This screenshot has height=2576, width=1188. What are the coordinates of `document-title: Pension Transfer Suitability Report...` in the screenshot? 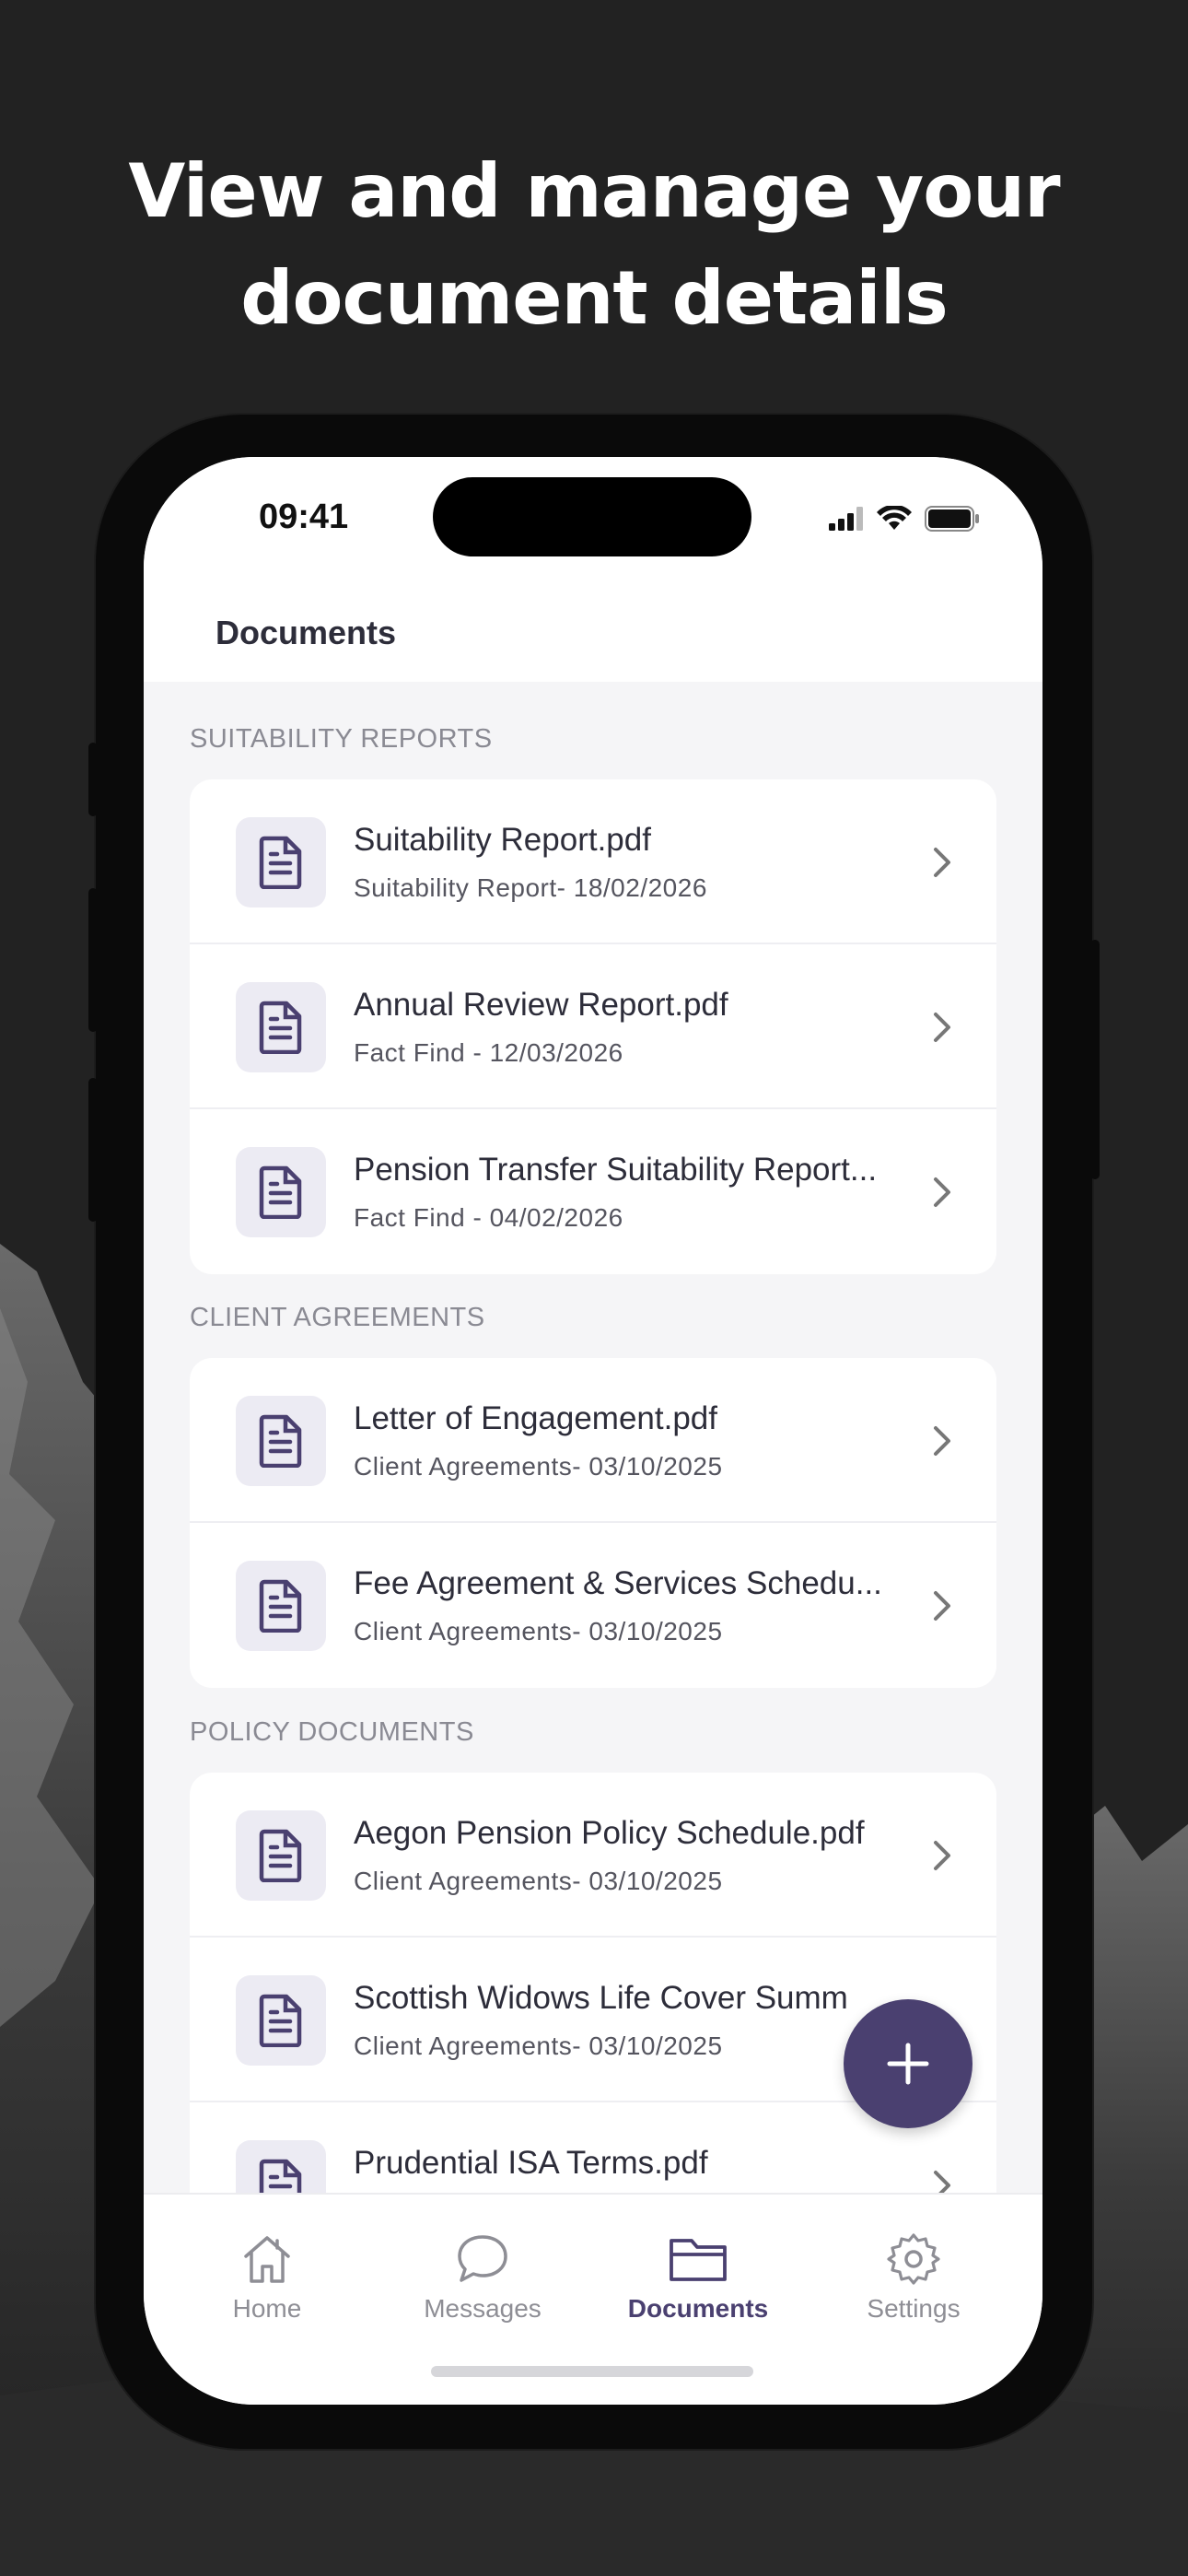 It's located at (616, 1170).